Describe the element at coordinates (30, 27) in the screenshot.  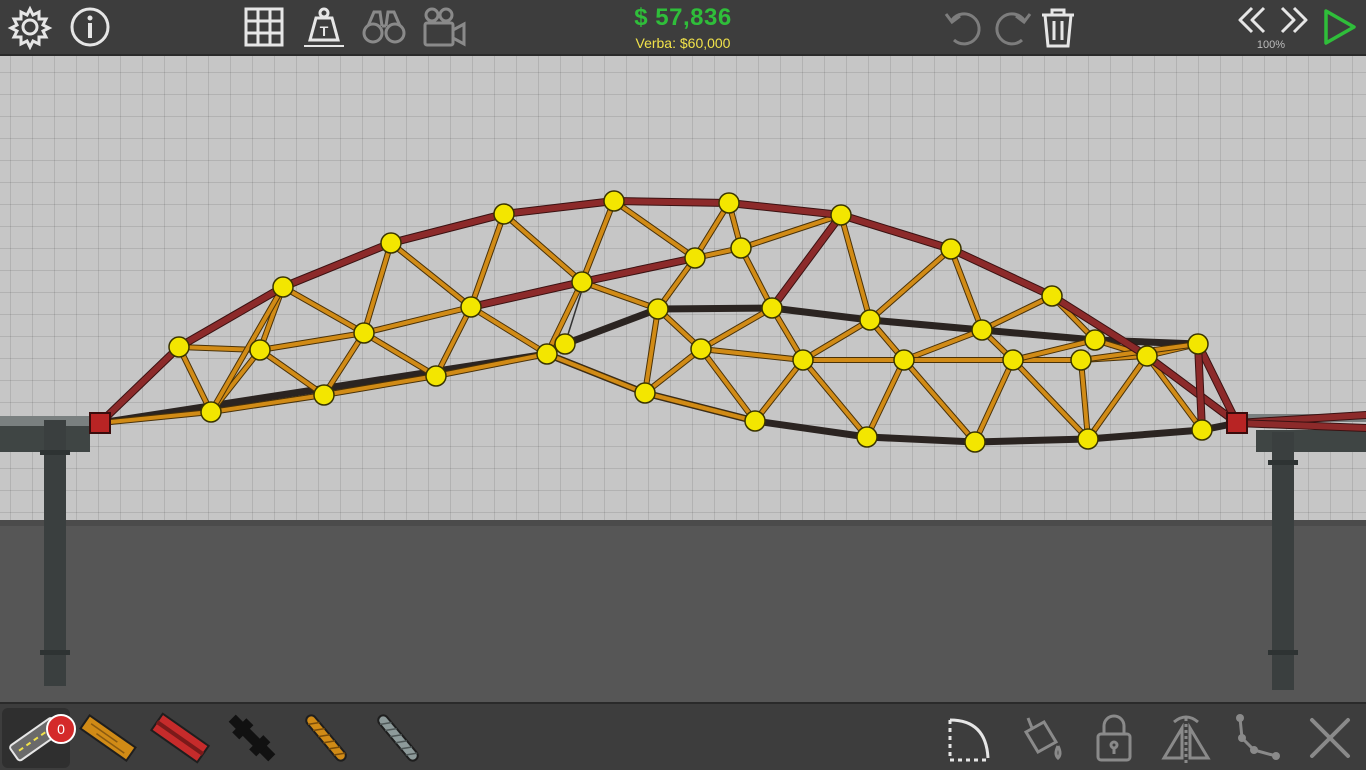
I see `gear-icon` at that location.